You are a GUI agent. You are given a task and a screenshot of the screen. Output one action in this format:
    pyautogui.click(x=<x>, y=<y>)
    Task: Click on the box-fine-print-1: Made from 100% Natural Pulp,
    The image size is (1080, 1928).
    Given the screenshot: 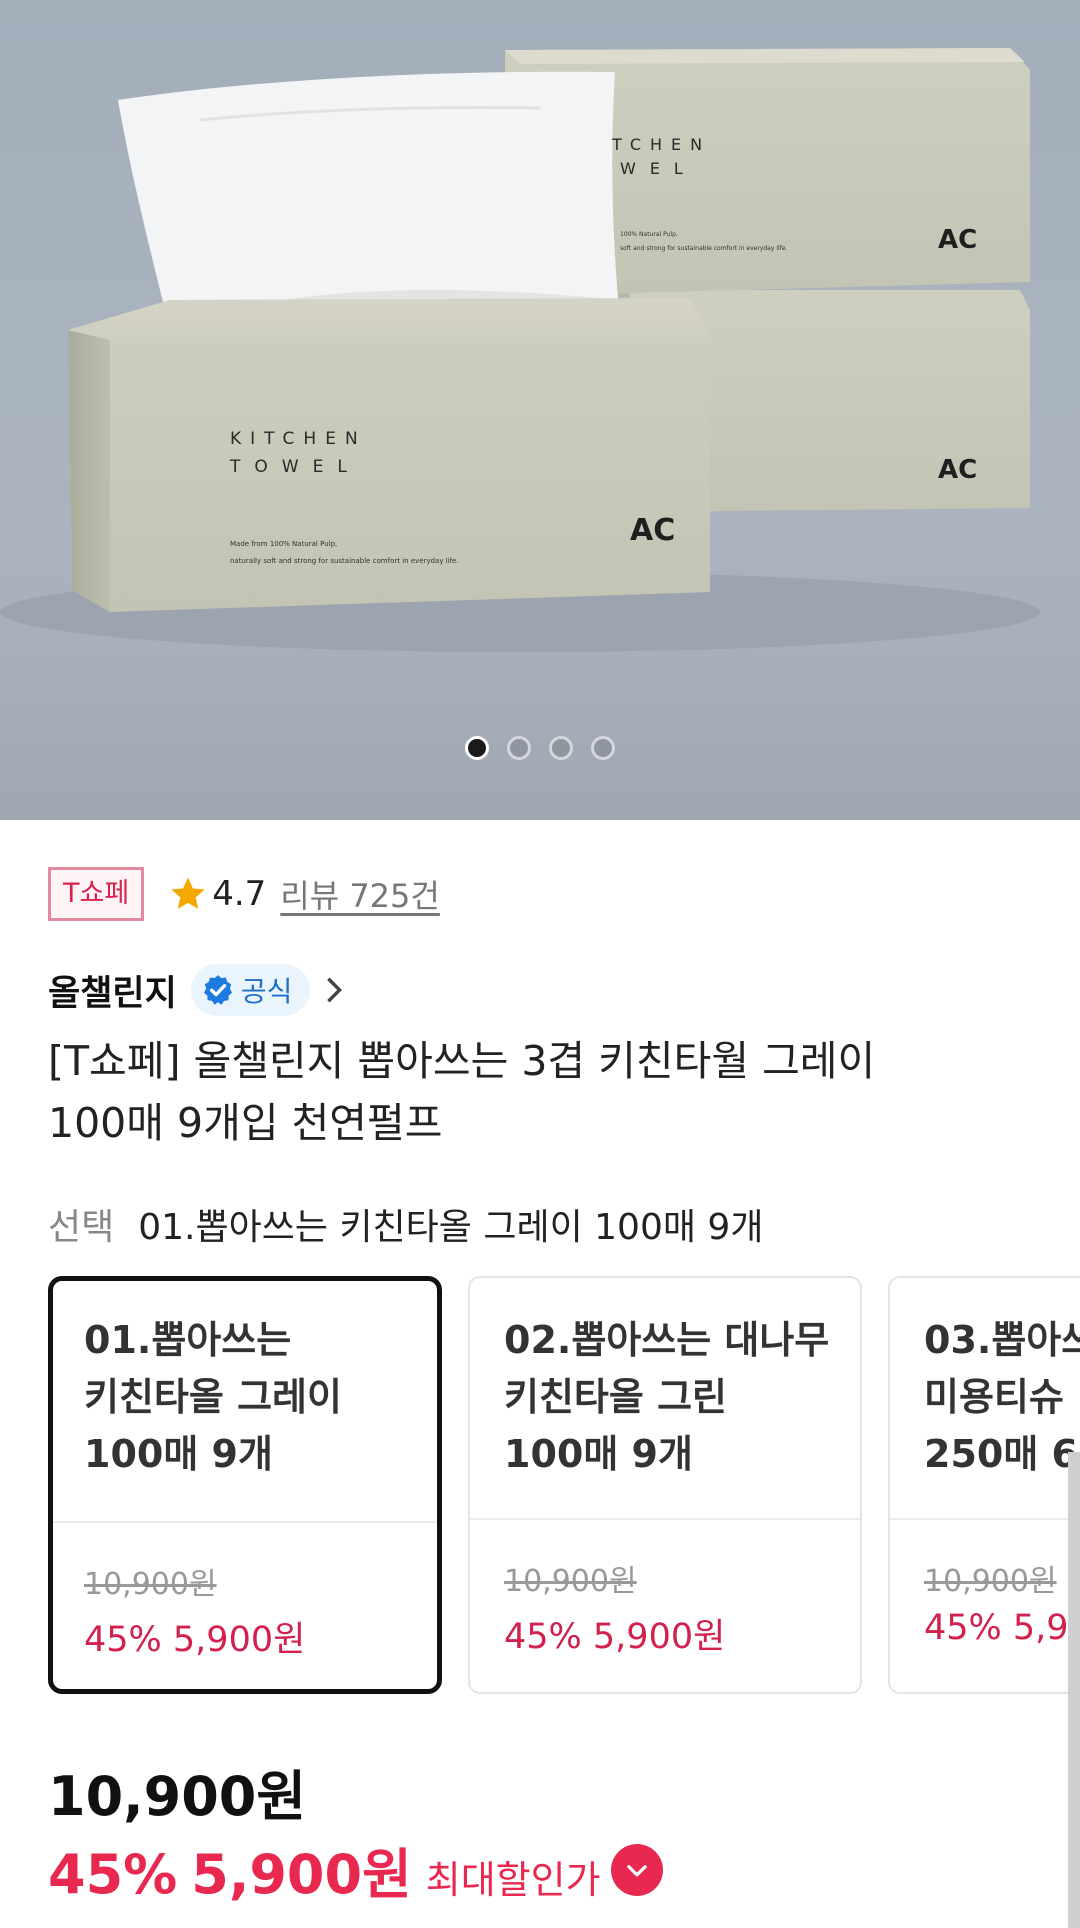 What is the action you would take?
    pyautogui.click(x=283, y=544)
    